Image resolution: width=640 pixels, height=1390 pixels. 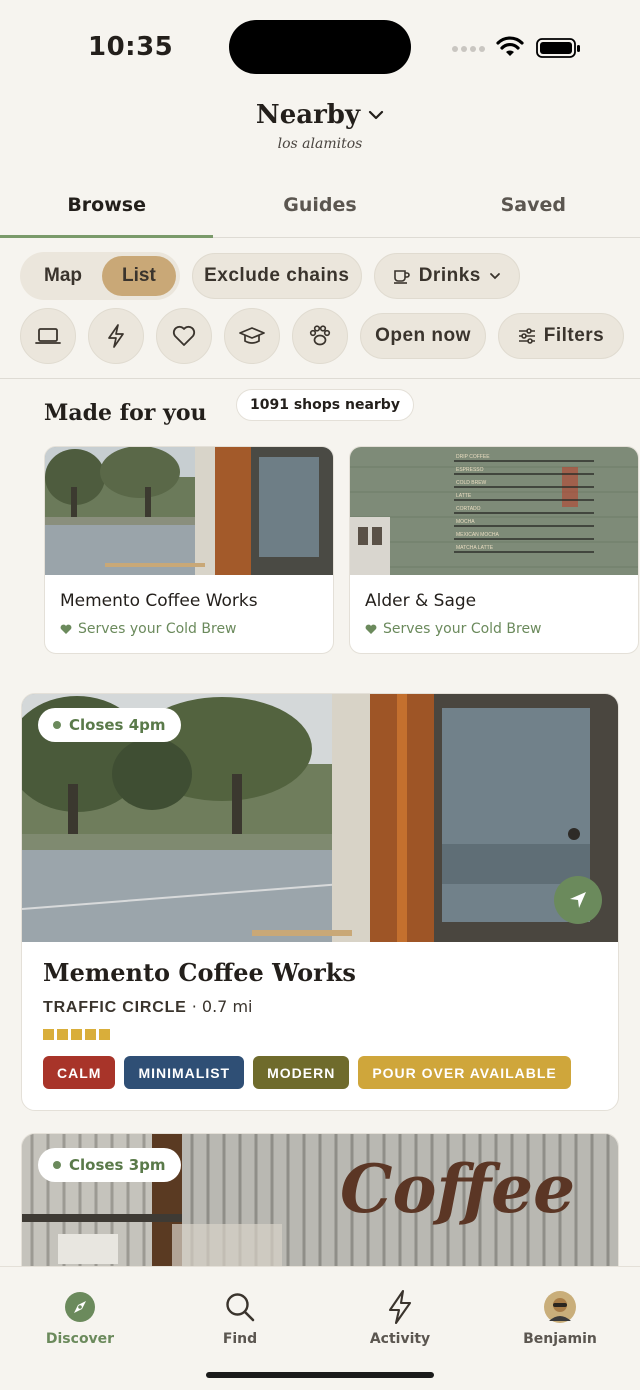 I want to click on rating-indicator, so click(x=76, y=1034).